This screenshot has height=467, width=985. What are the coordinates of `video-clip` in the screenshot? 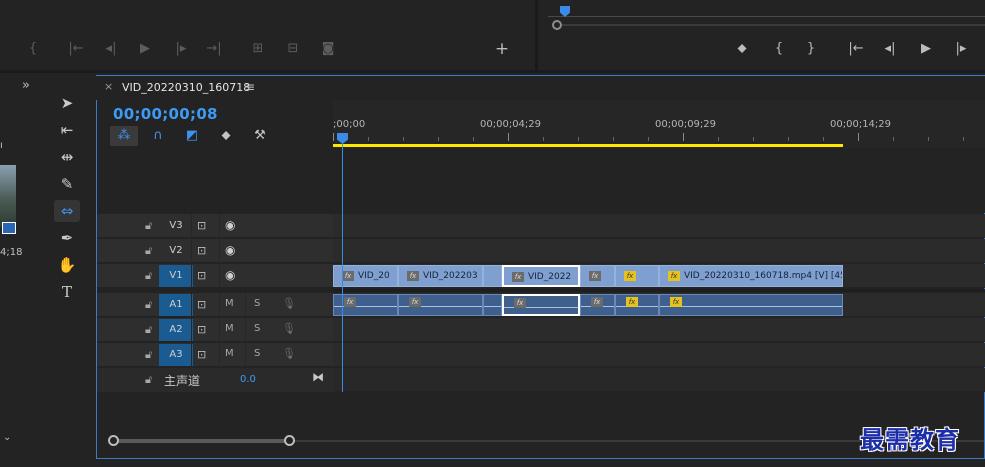 It's located at (492, 276).